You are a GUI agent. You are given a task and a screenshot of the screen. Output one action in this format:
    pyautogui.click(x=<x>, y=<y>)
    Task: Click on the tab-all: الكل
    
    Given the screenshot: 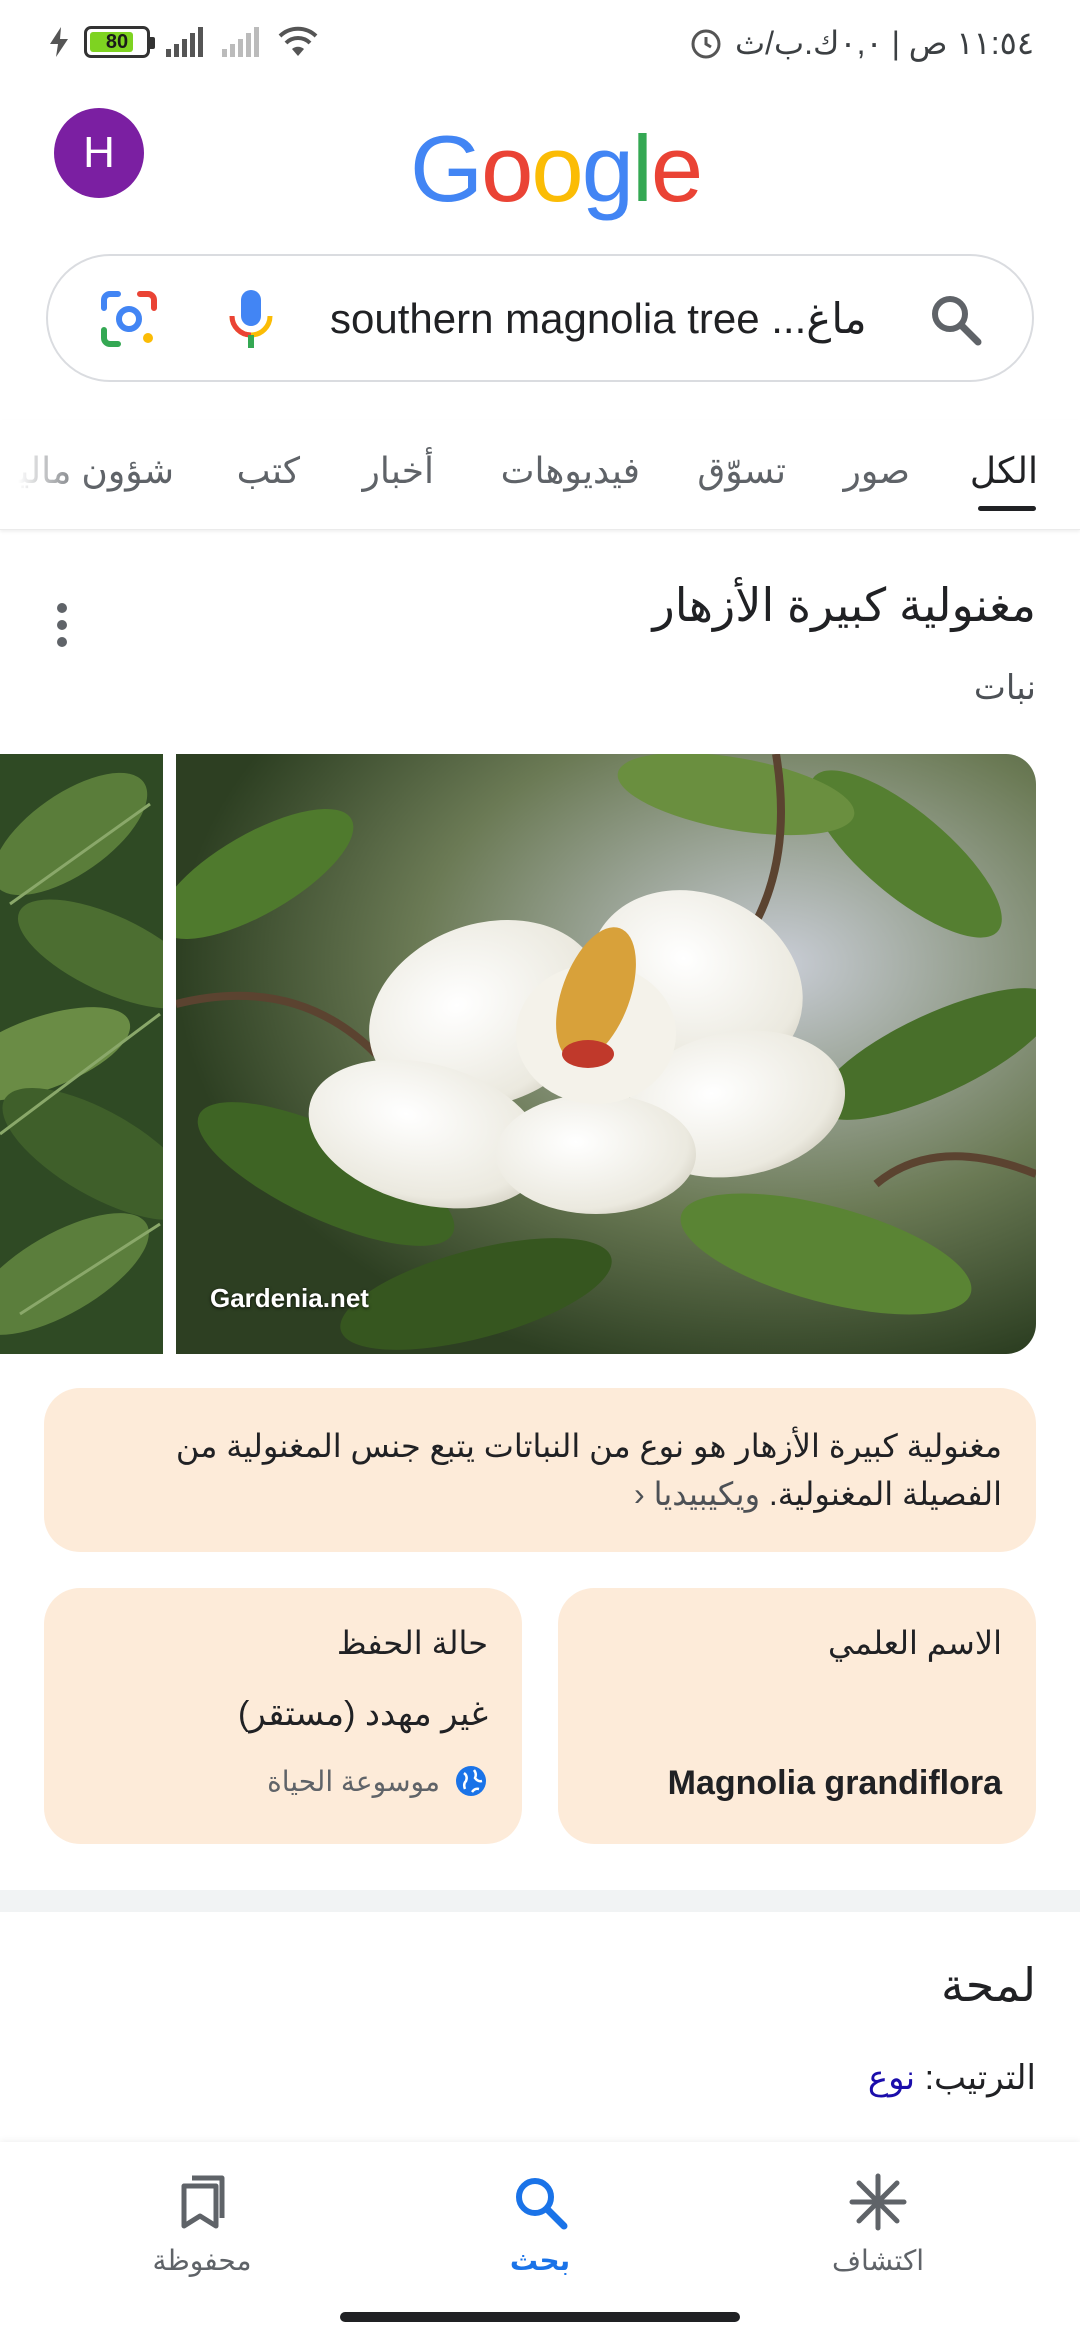 What is the action you would take?
    pyautogui.click(x=1004, y=471)
    